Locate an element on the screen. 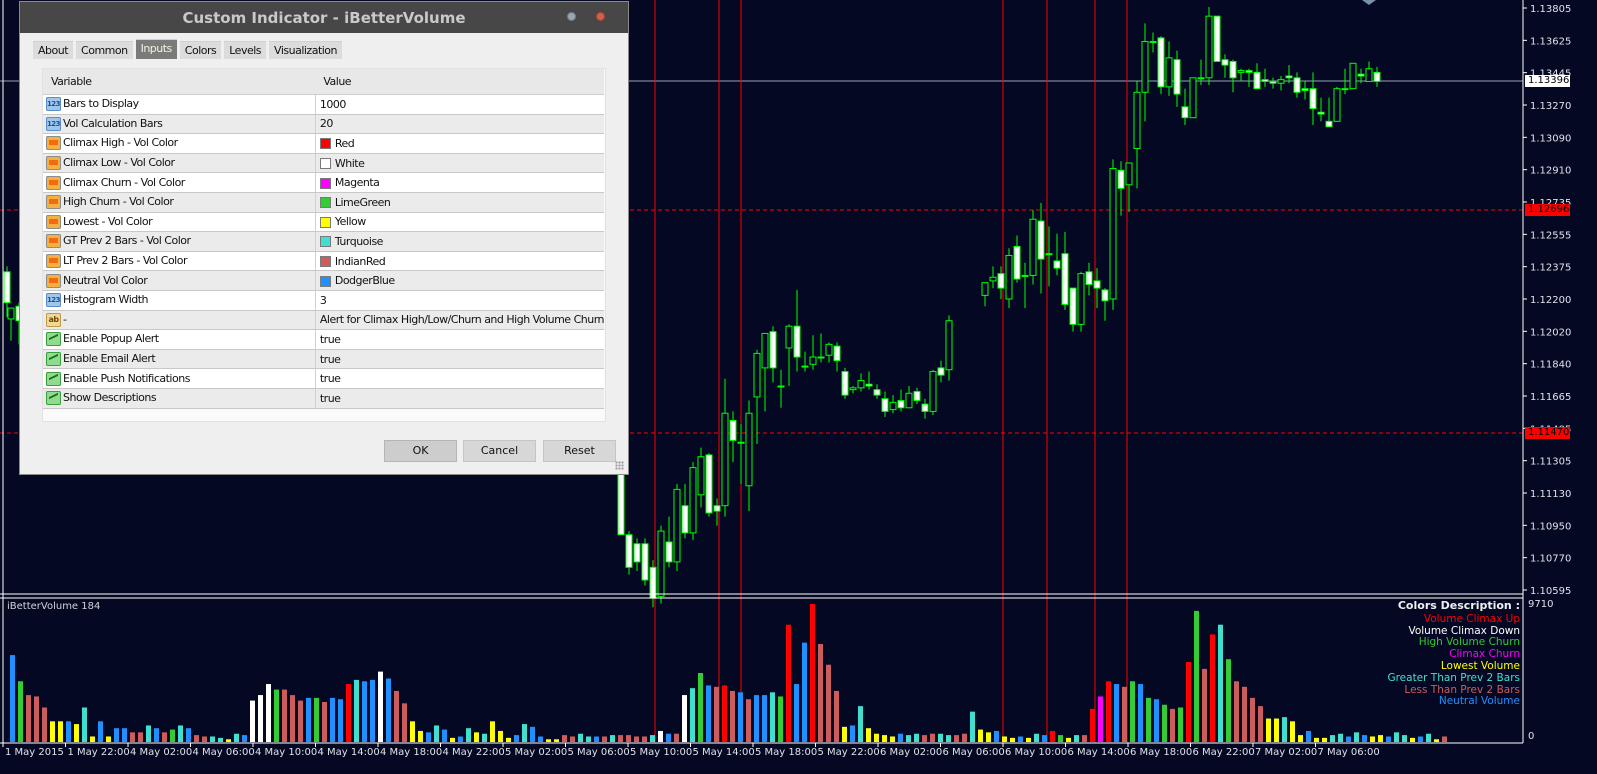 This screenshot has width=1597, height=774. tab-about: About is located at coordinates (53, 50).